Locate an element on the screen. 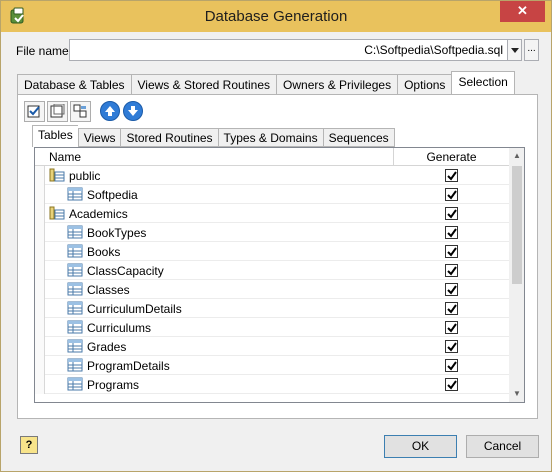  tab-owners-privileges: Owners & Privileges is located at coordinates (337, 84).